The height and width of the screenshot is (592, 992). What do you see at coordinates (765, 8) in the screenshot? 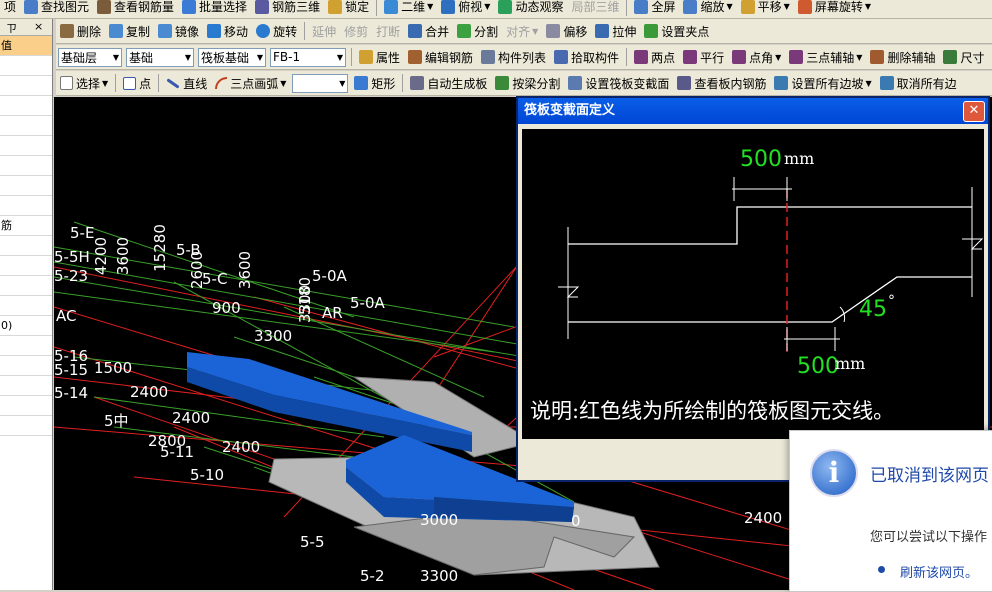
I see `pan-button: 平移 ▼` at bounding box center [765, 8].